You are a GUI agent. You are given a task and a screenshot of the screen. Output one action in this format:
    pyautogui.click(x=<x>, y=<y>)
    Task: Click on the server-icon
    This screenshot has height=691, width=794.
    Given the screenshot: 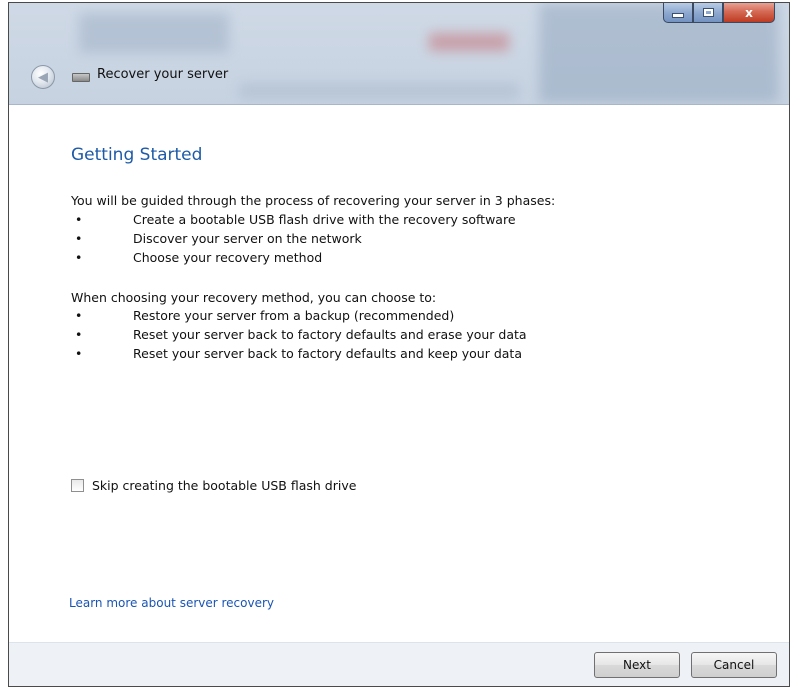 What is the action you would take?
    pyautogui.click(x=81, y=77)
    